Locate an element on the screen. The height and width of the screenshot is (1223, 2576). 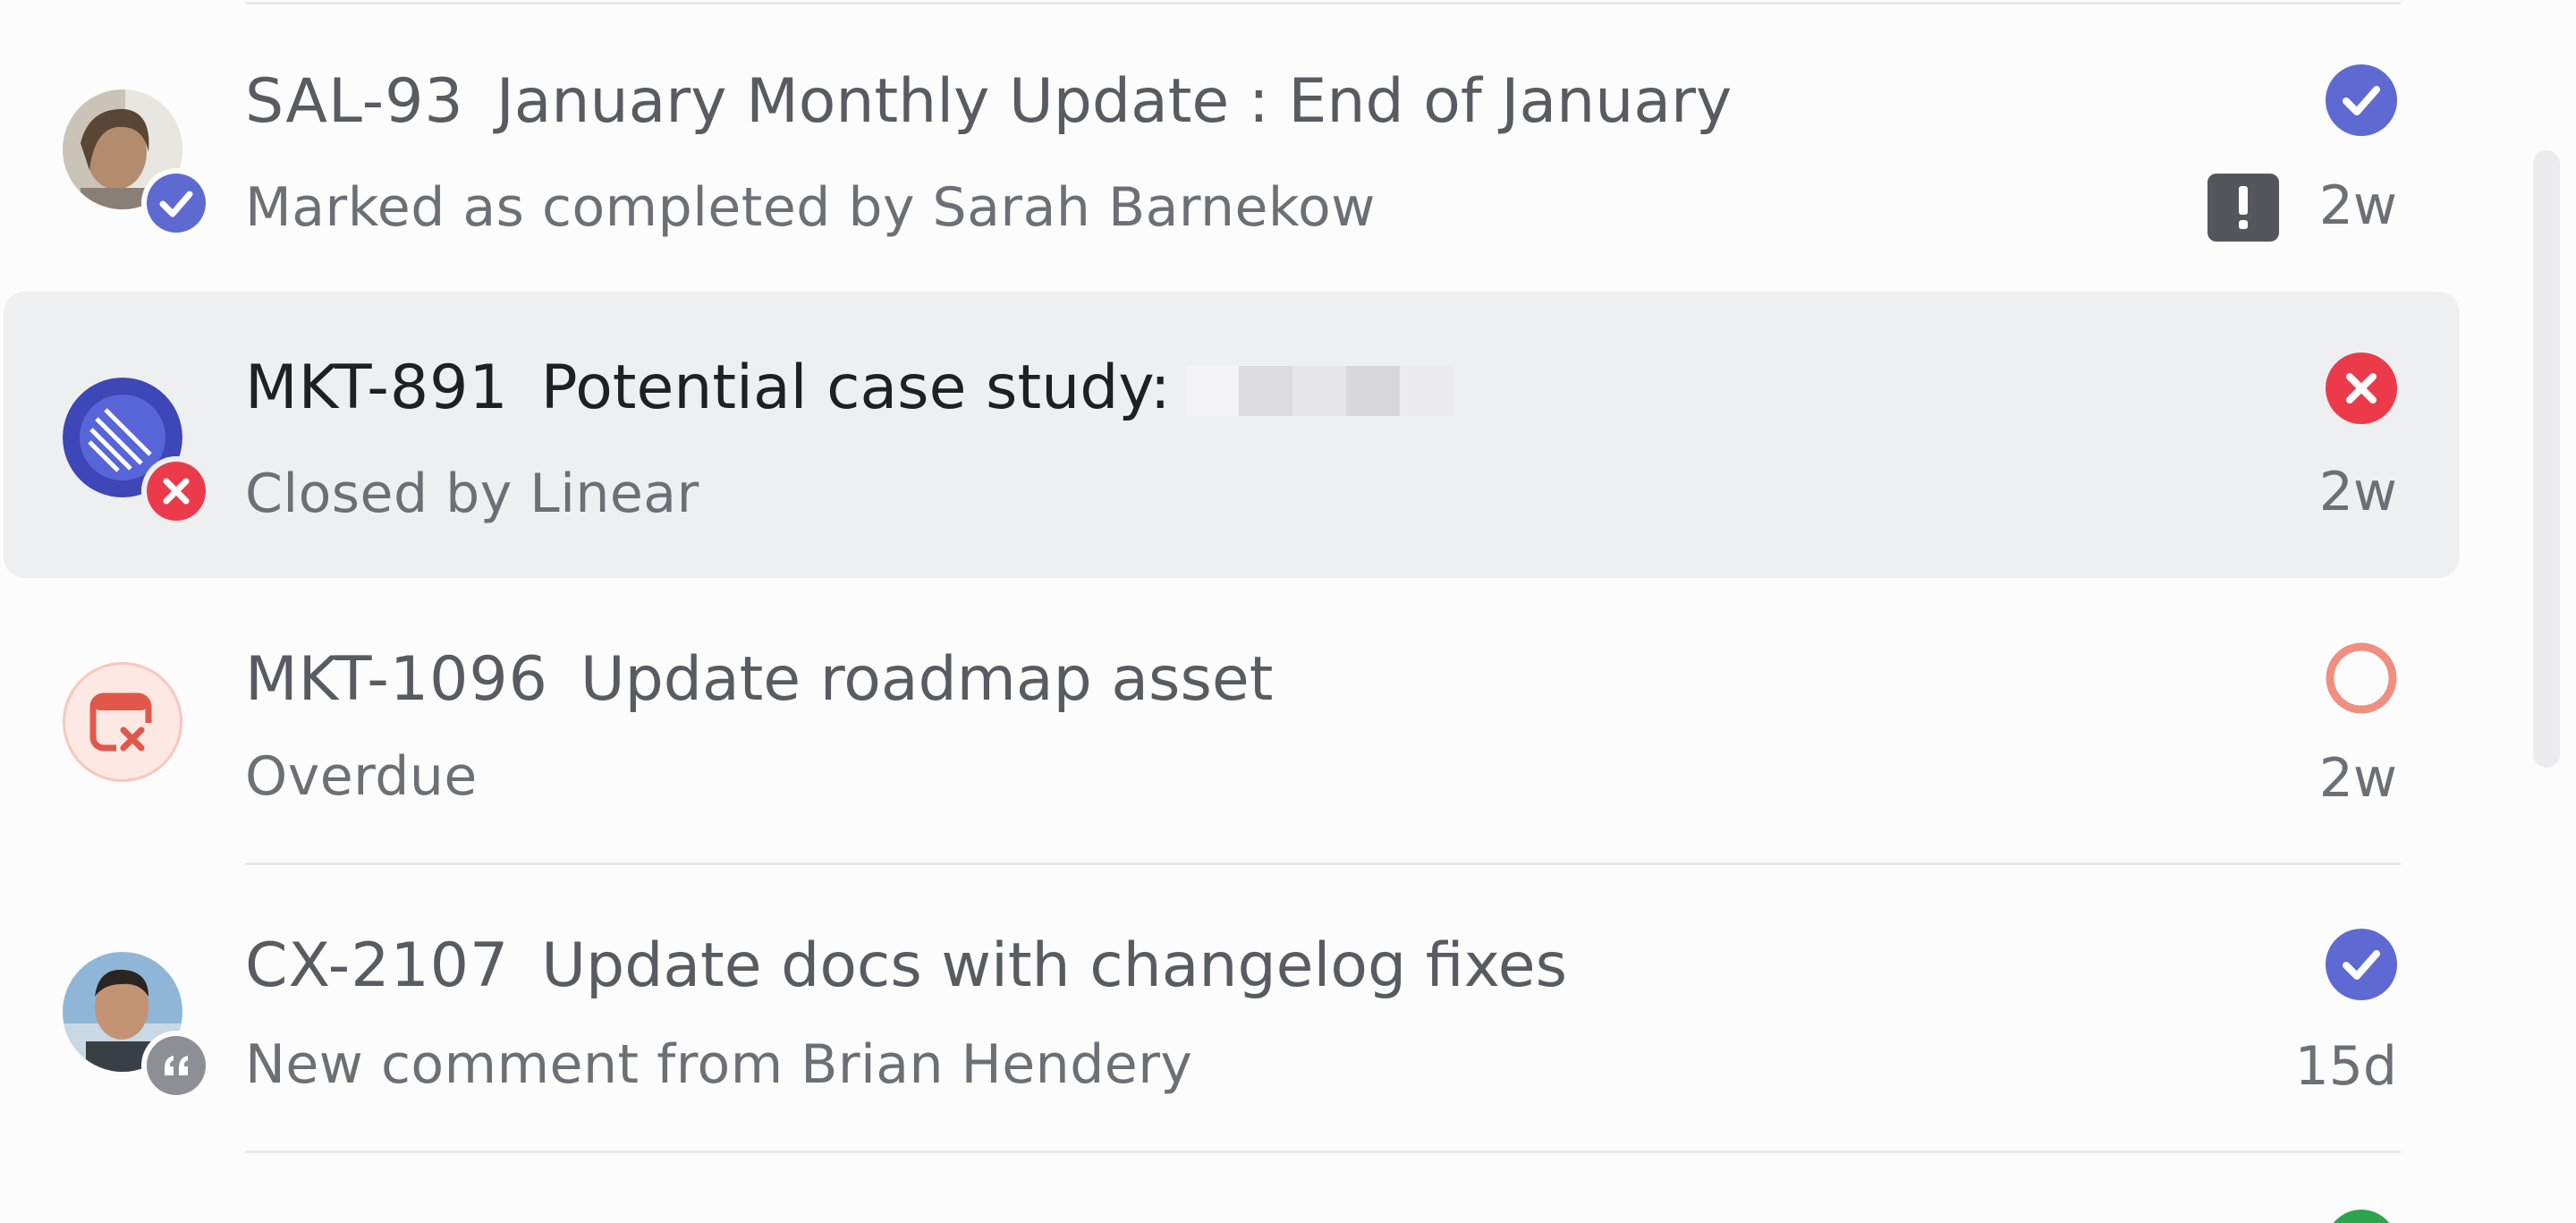
notification-title-line: MKT-891 Potential case study: is located at coordinates (849, 388).